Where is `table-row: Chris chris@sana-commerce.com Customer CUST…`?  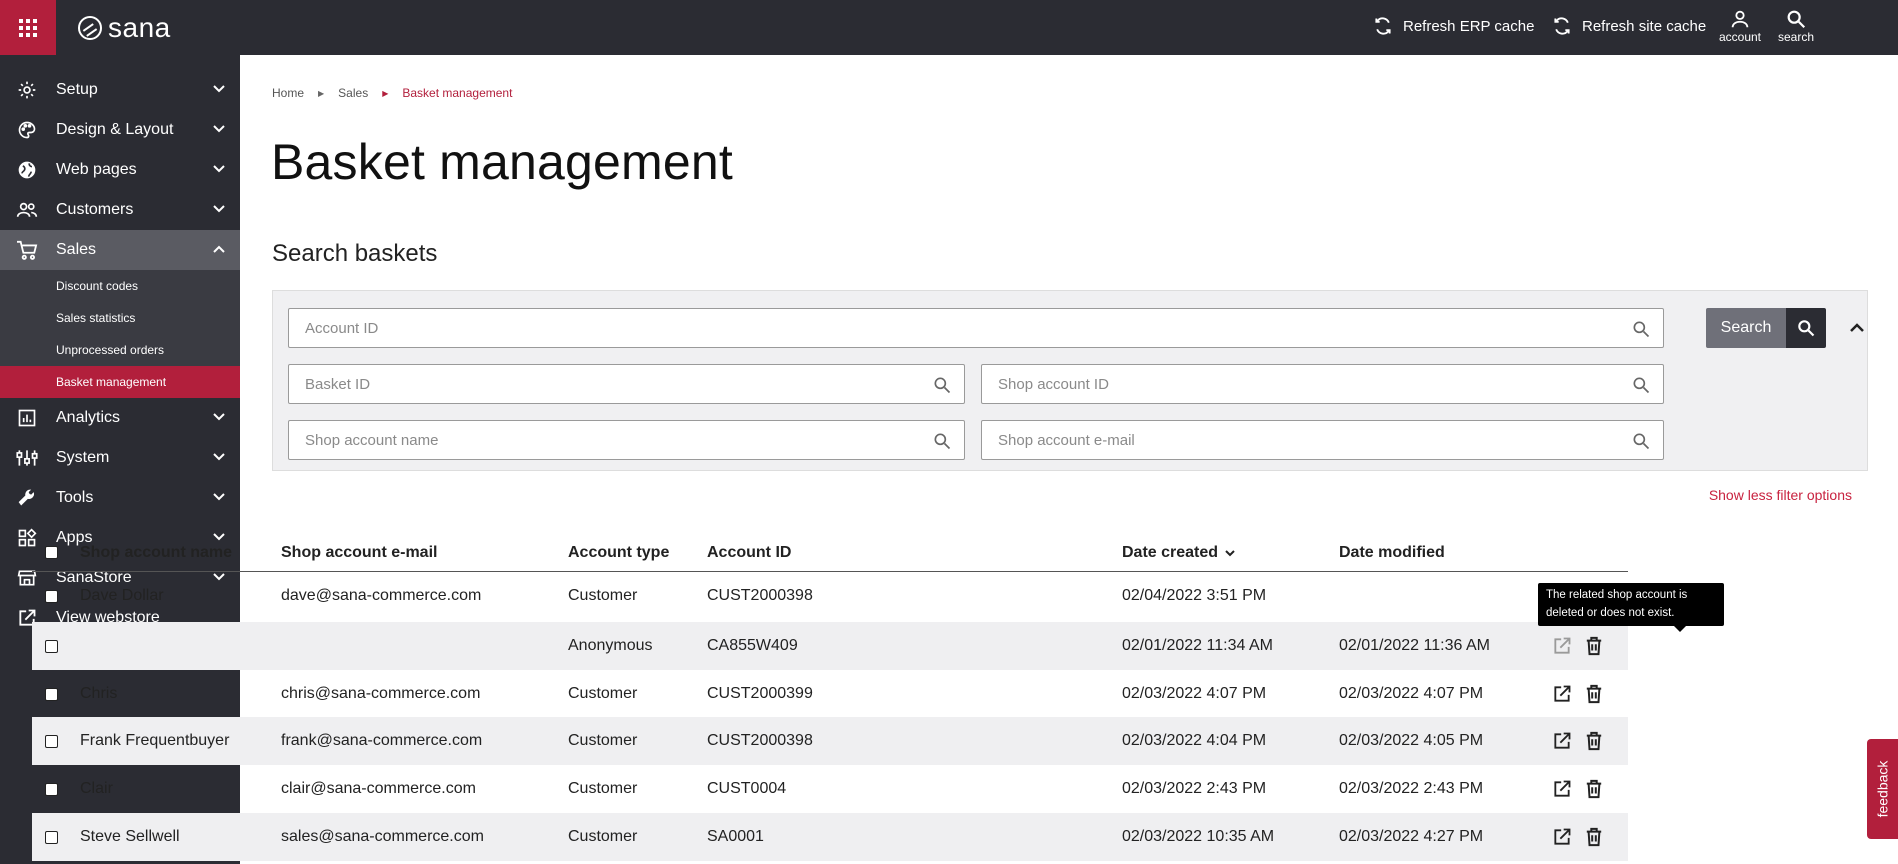 table-row: Chris chris@sana-commerce.com Customer CUST… is located at coordinates (830, 694).